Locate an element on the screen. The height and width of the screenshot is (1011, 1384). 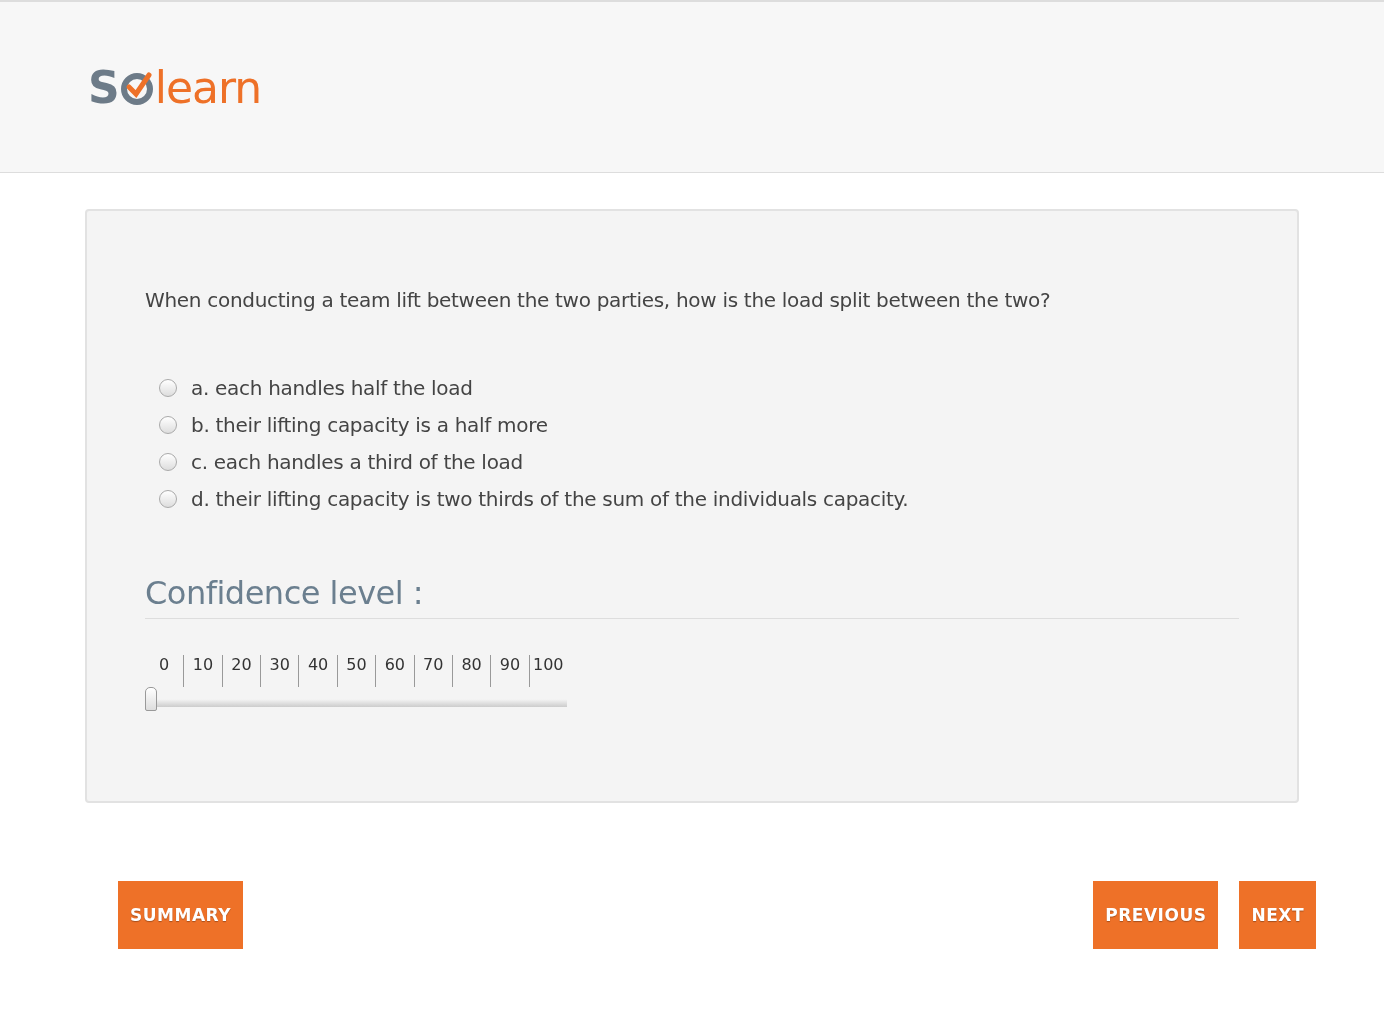
tick-label: 0 is located at coordinates (164, 665).